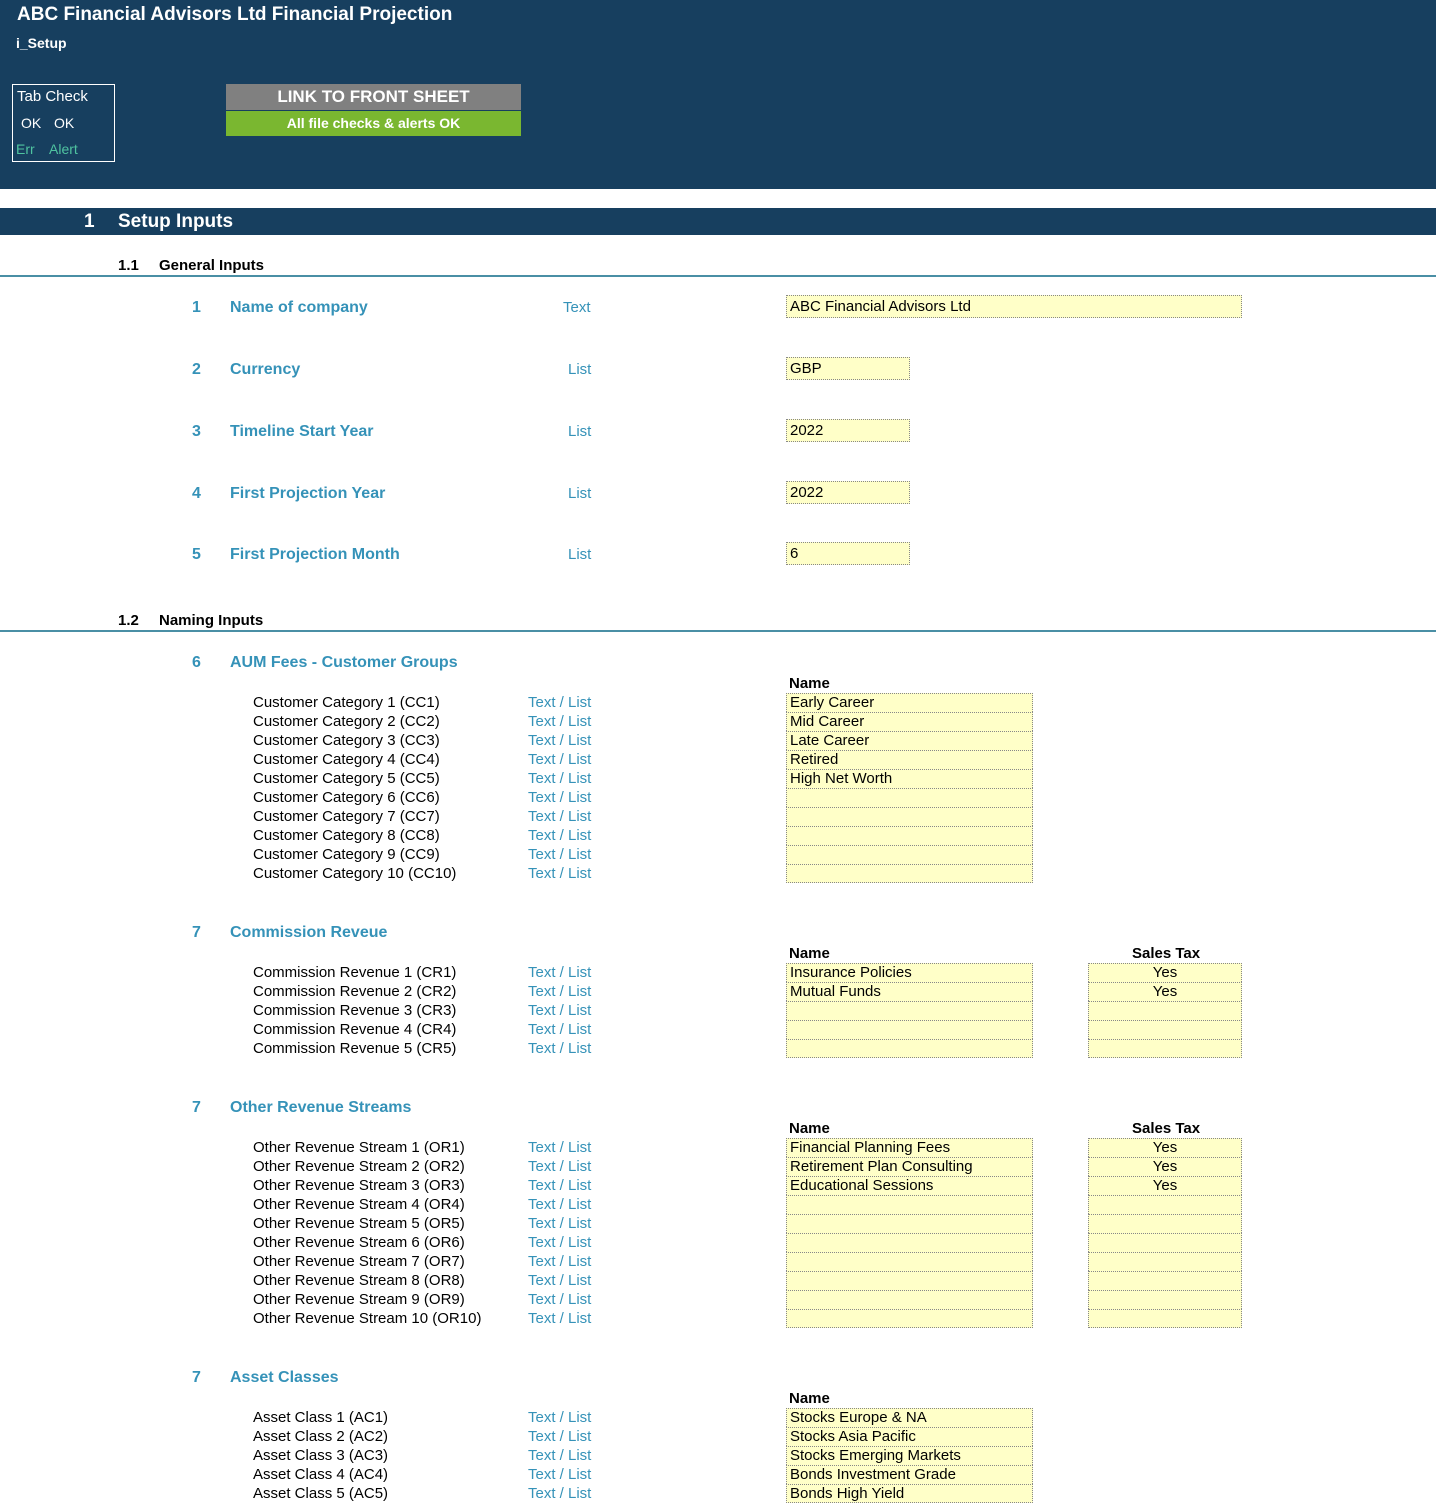 Image resolution: width=1436 pixels, height=1503 pixels. I want to click on group-number: 7, so click(196, 1107).